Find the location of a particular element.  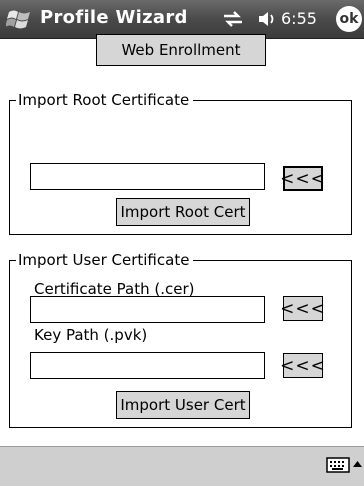

windows-start-icon is located at coordinates (20, 19).